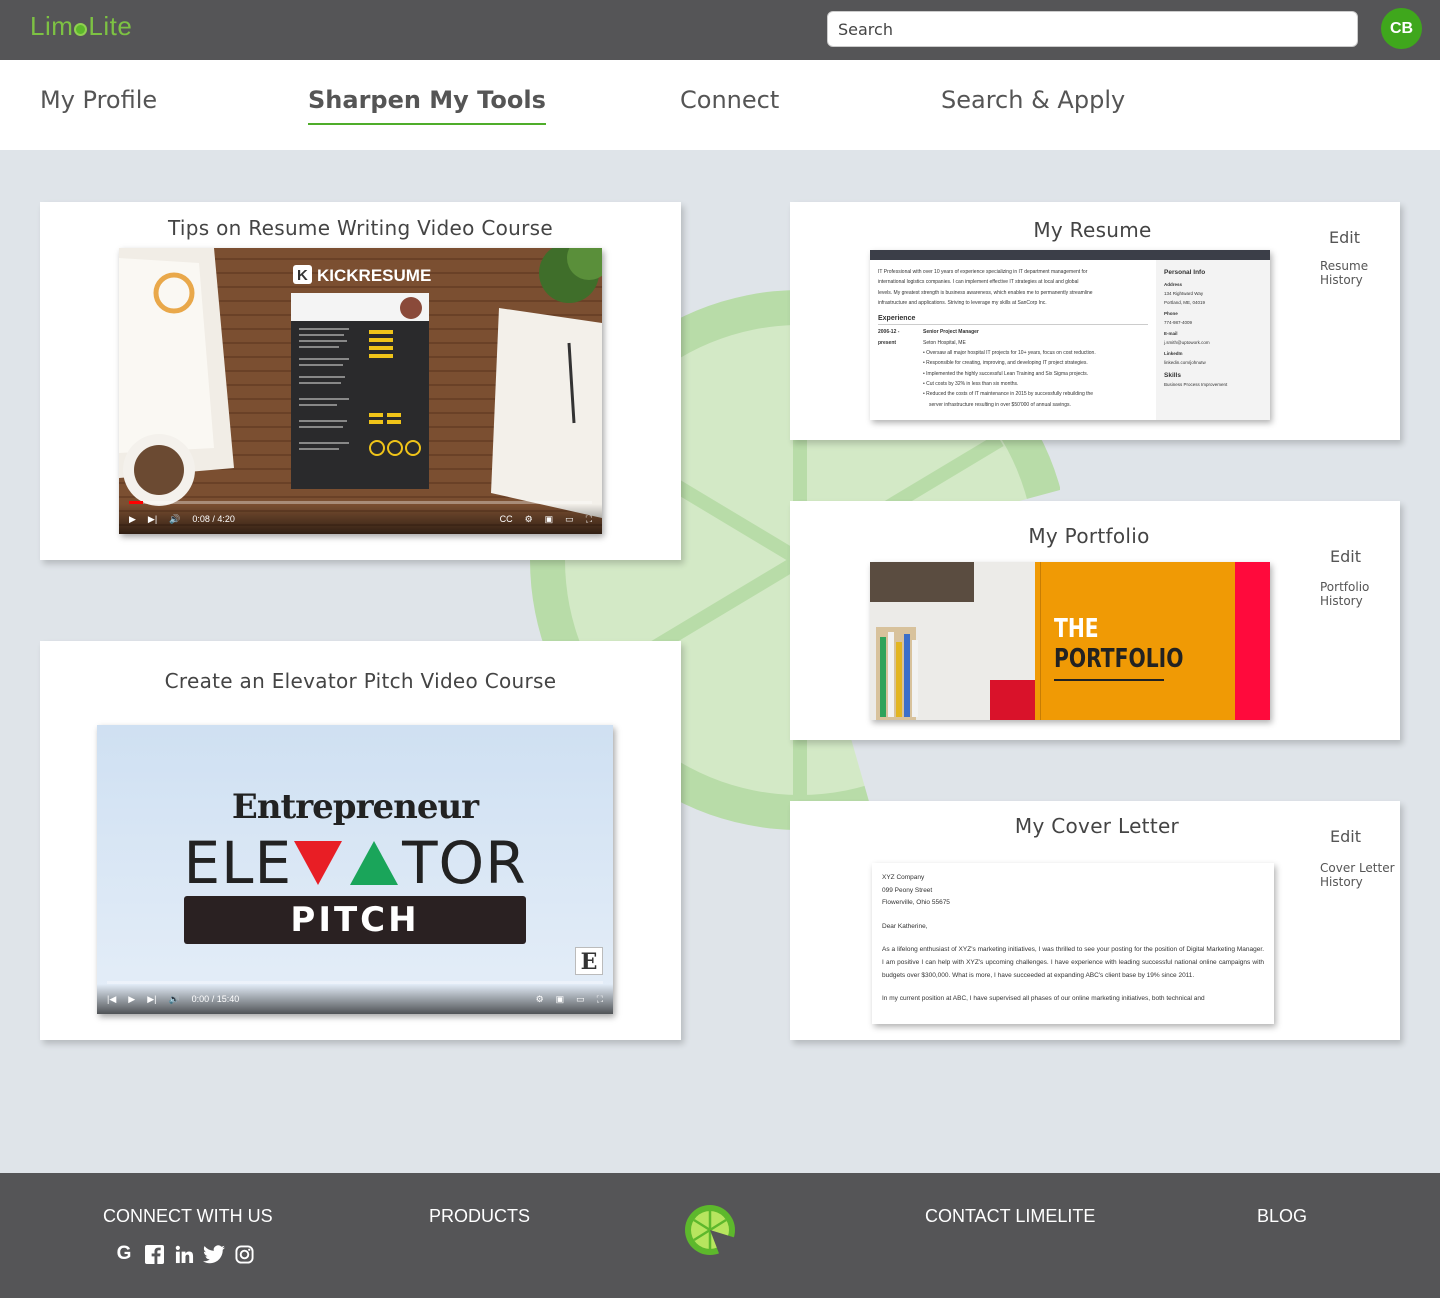 This screenshot has width=1440, height=1298. What do you see at coordinates (1401, 28) in the screenshot?
I see `avatar: CB` at bounding box center [1401, 28].